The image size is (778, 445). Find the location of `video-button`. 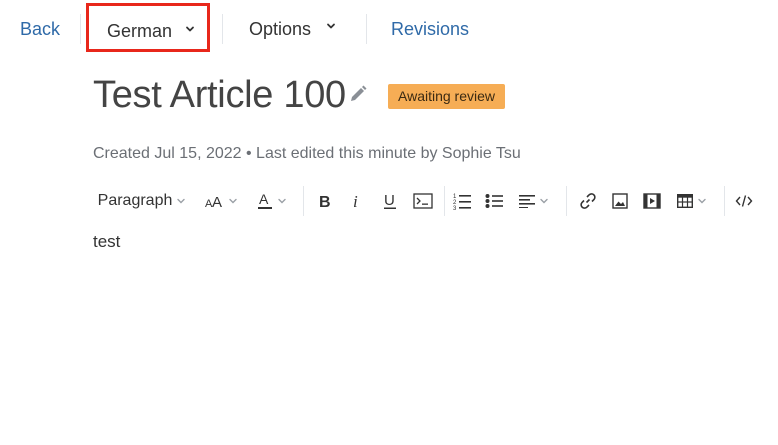

video-button is located at coordinates (652, 201).